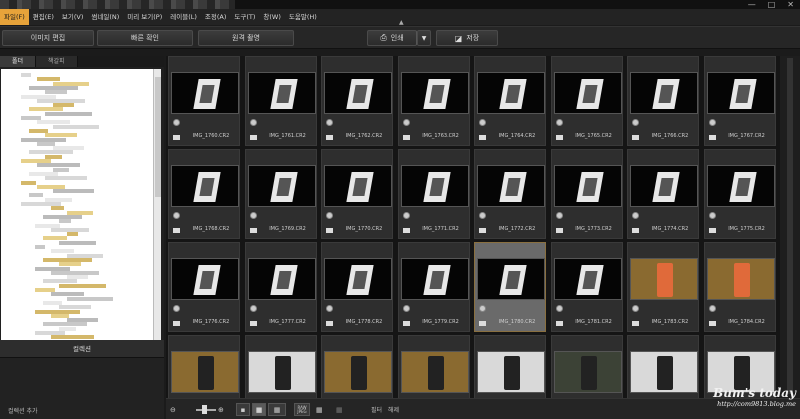  Describe the element at coordinates (145, 38) in the screenshot. I see `quick-check-button: 빠른 확인` at that location.